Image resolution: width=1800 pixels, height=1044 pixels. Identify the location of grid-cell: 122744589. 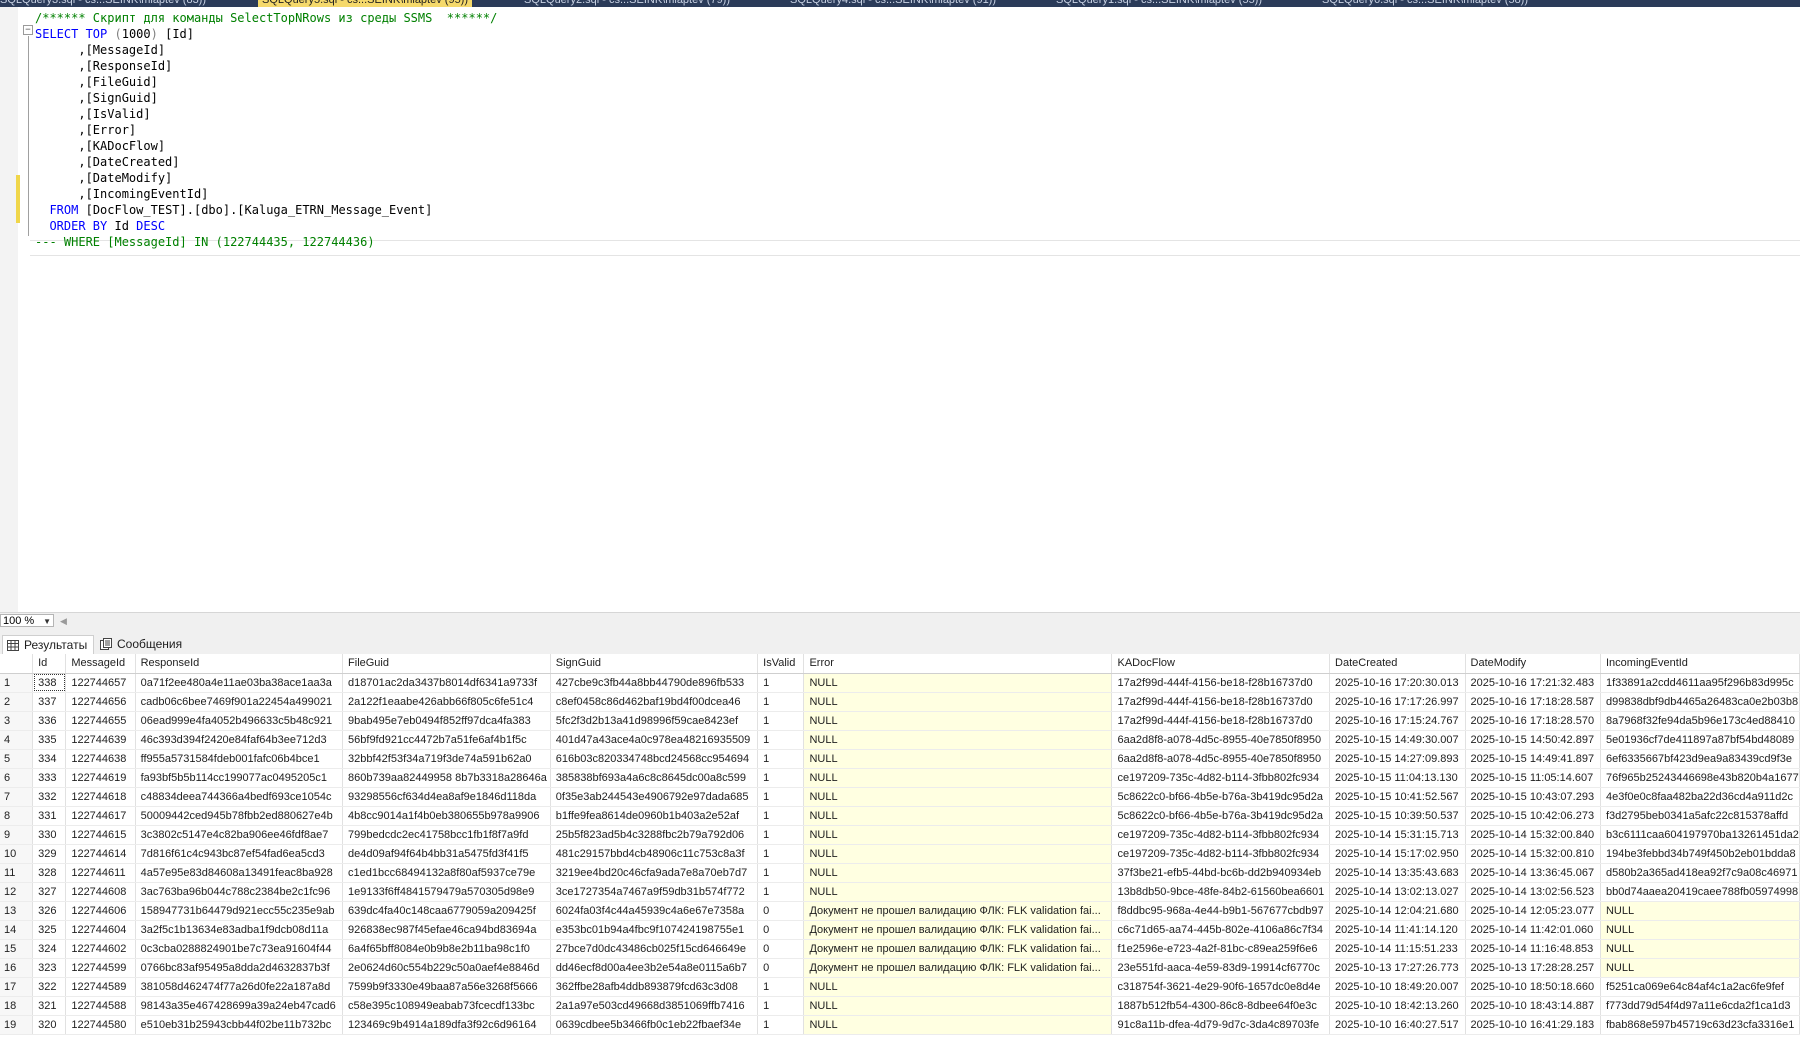
(100, 987).